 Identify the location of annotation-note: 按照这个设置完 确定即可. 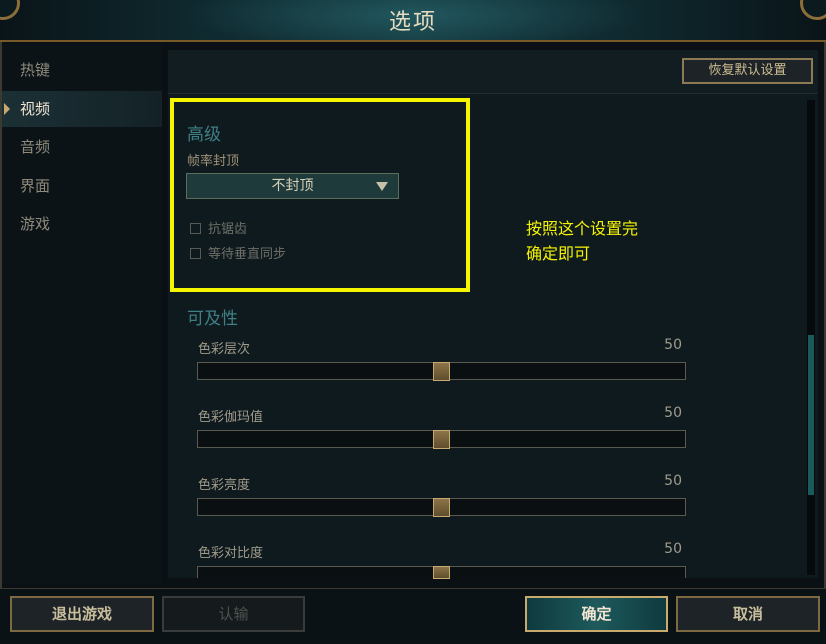
(582, 241).